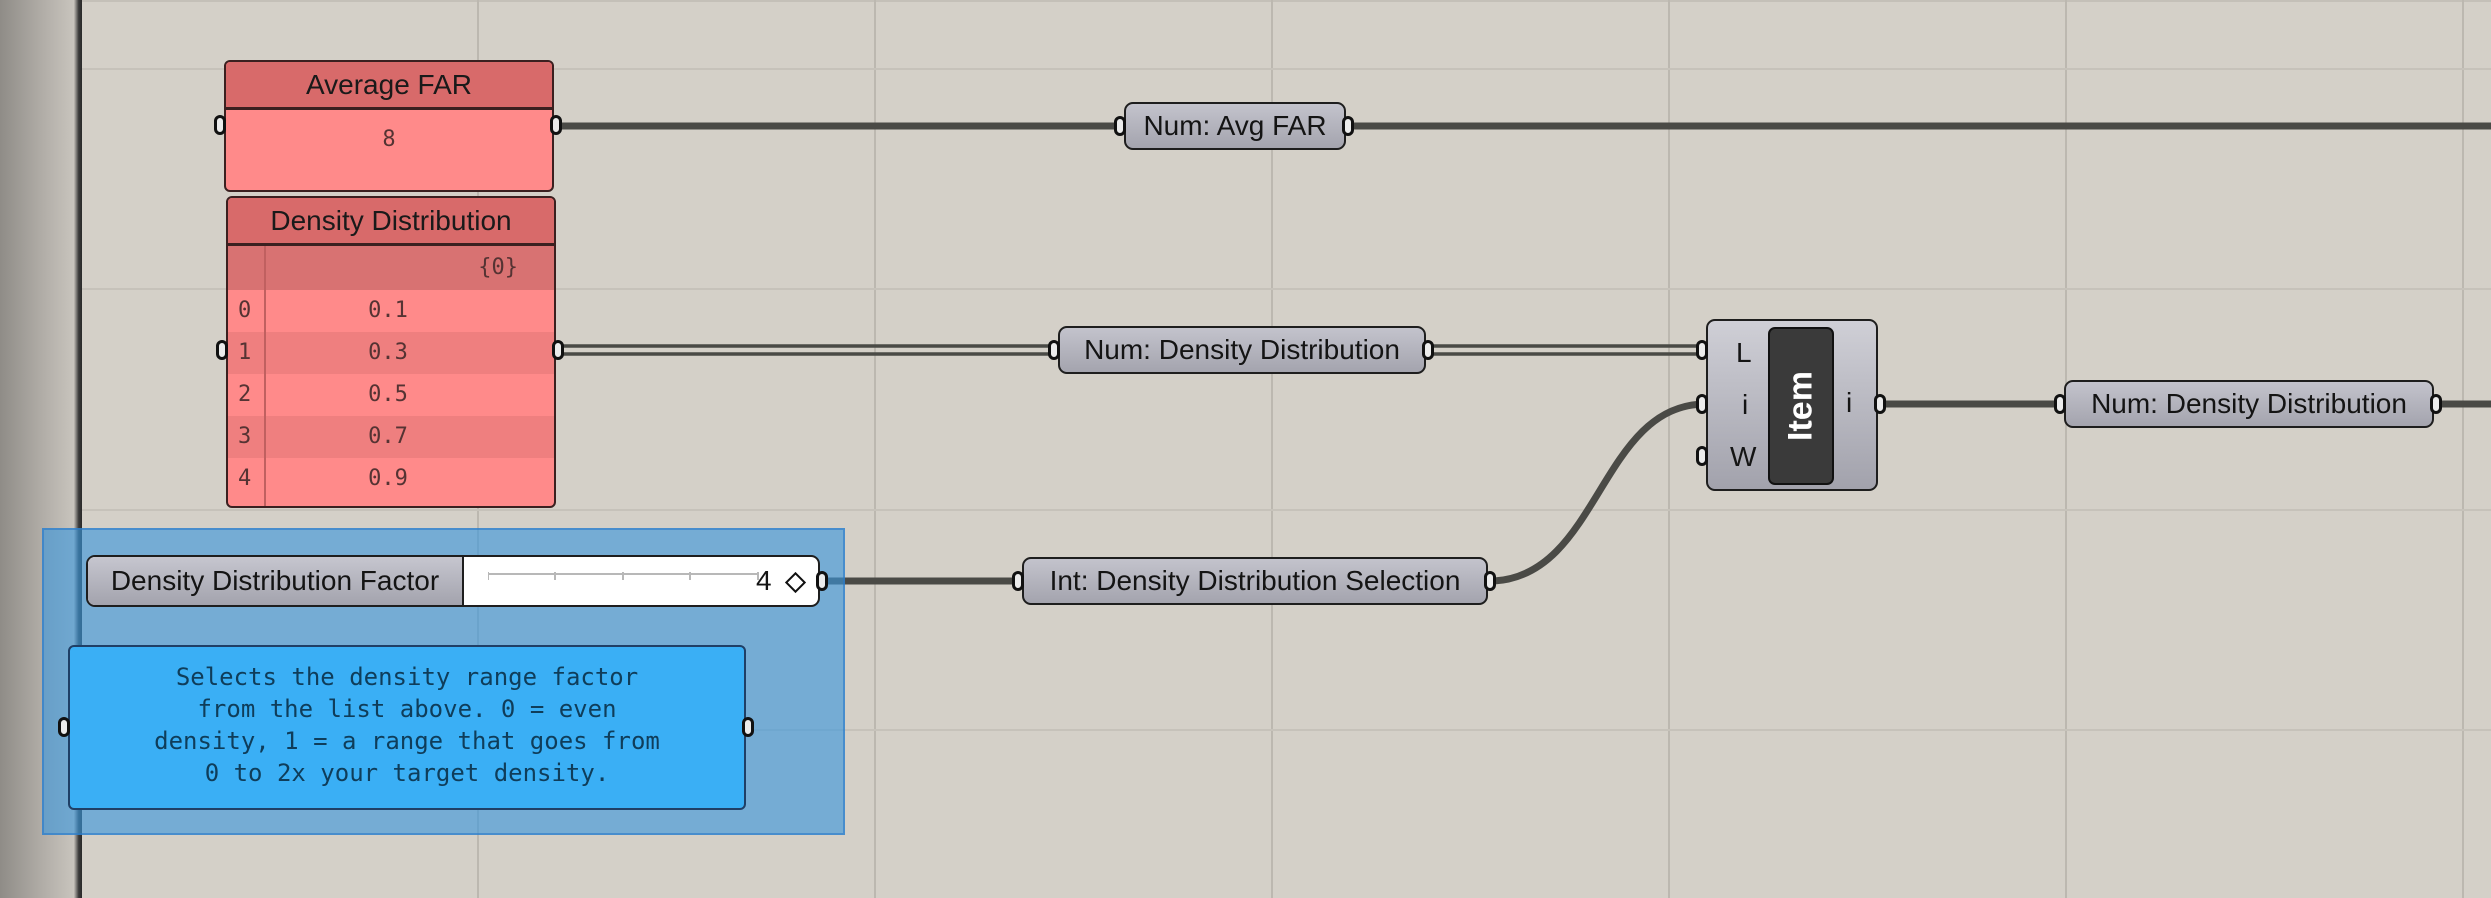 The width and height of the screenshot is (2491, 898). Describe the element at coordinates (265, 376) in the screenshot. I see `list-divider` at that location.